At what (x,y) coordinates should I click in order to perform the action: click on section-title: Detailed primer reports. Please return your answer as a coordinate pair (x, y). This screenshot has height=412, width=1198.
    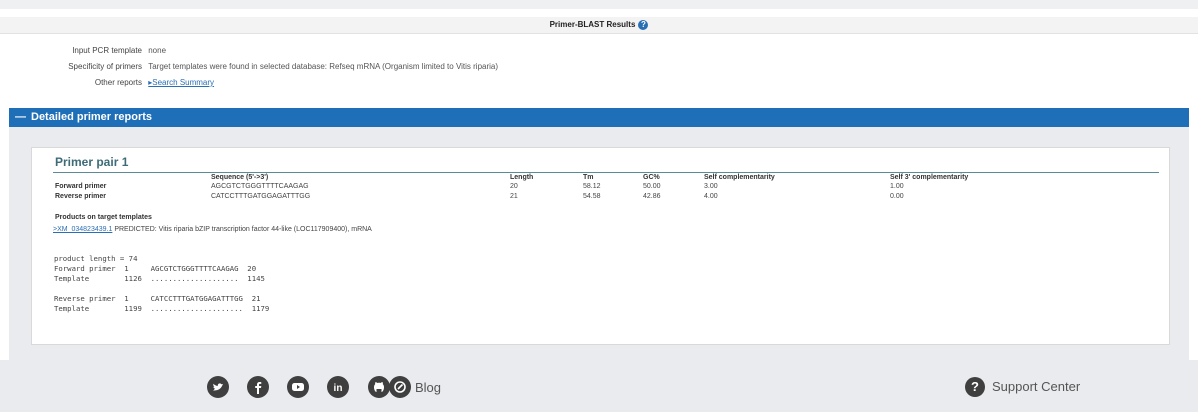
    Looking at the image, I should click on (92, 117).